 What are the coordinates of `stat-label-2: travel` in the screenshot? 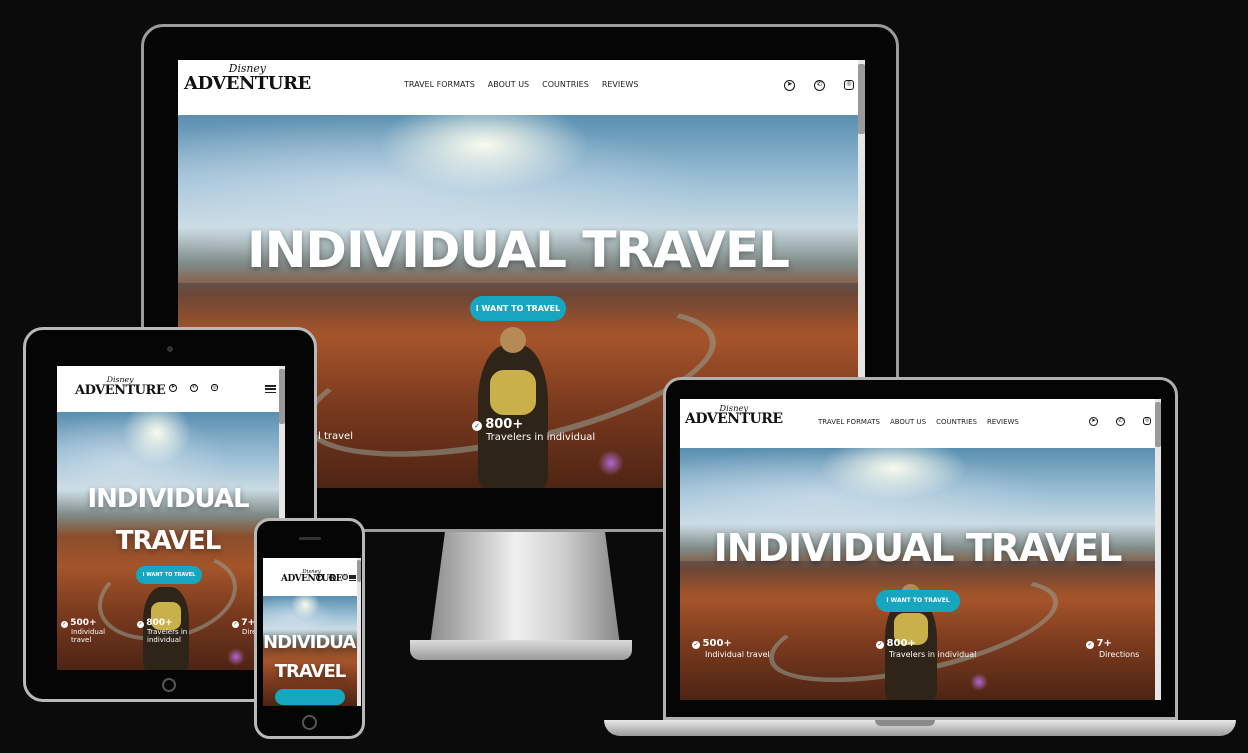 It's located at (81, 640).